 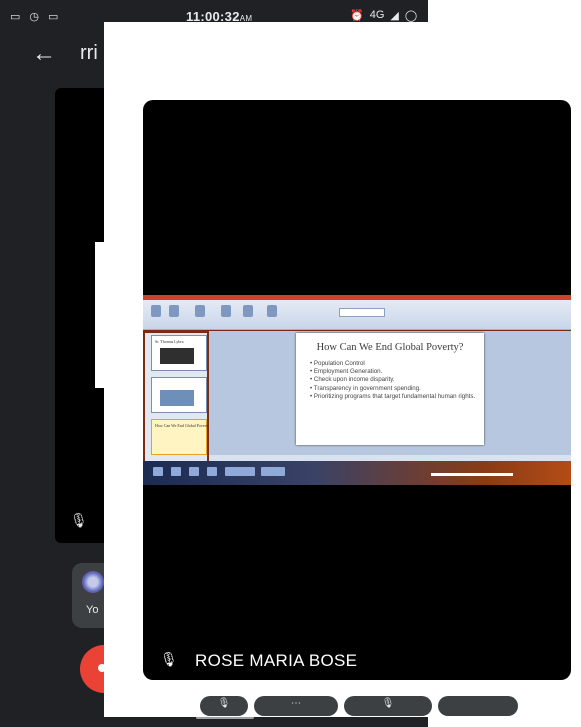 What do you see at coordinates (93, 582) in the screenshot?
I see `avatar` at bounding box center [93, 582].